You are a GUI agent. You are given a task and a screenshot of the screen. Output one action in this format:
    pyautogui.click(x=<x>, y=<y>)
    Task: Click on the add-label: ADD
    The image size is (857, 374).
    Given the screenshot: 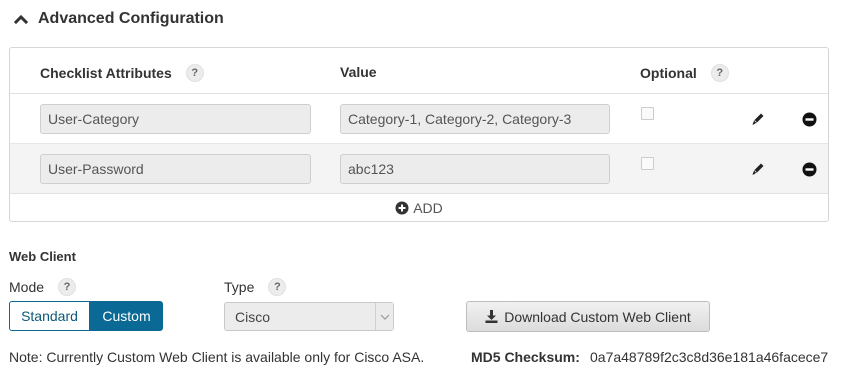 What is the action you would take?
    pyautogui.click(x=428, y=208)
    